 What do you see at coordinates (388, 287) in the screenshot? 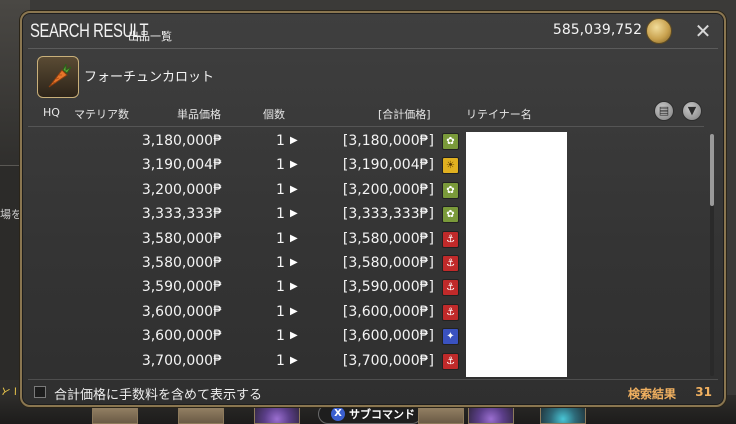
I see `total-price-cell: [3,590,000₱]` at bounding box center [388, 287].